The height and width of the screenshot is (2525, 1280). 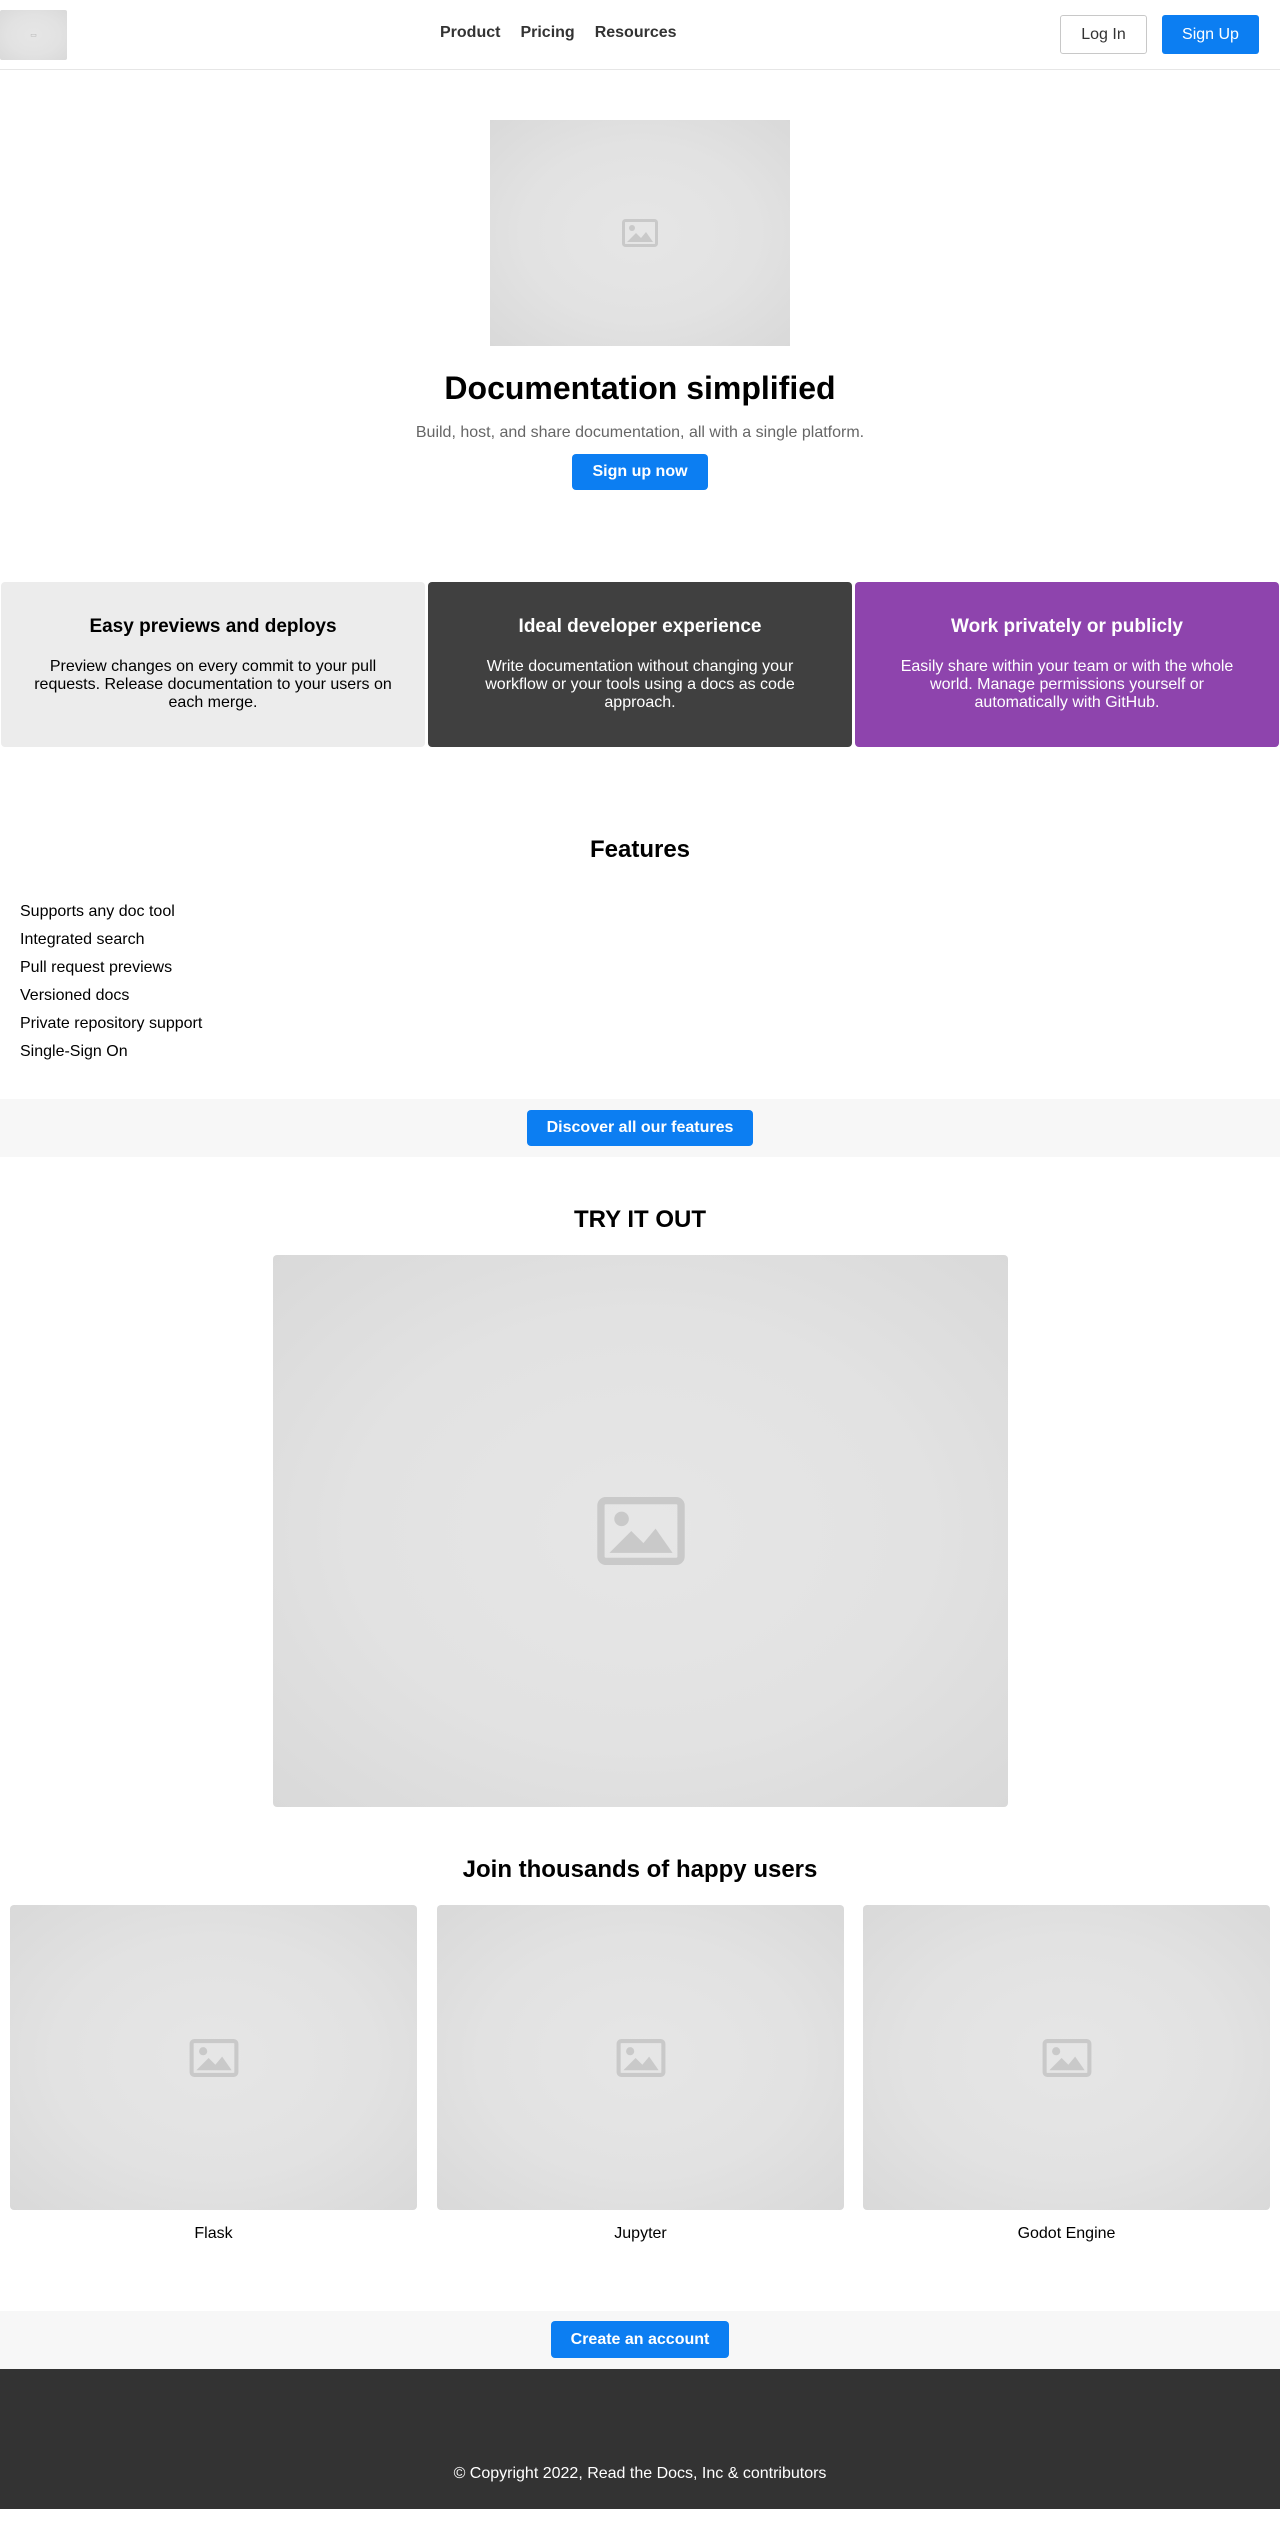 I want to click on users-title: Join thousands of happy users, so click(x=640, y=1869).